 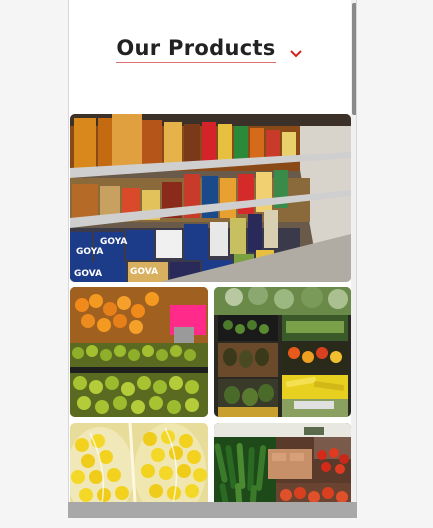 What do you see at coordinates (295, 53) in the screenshot?
I see `chevron-down-icon` at bounding box center [295, 53].